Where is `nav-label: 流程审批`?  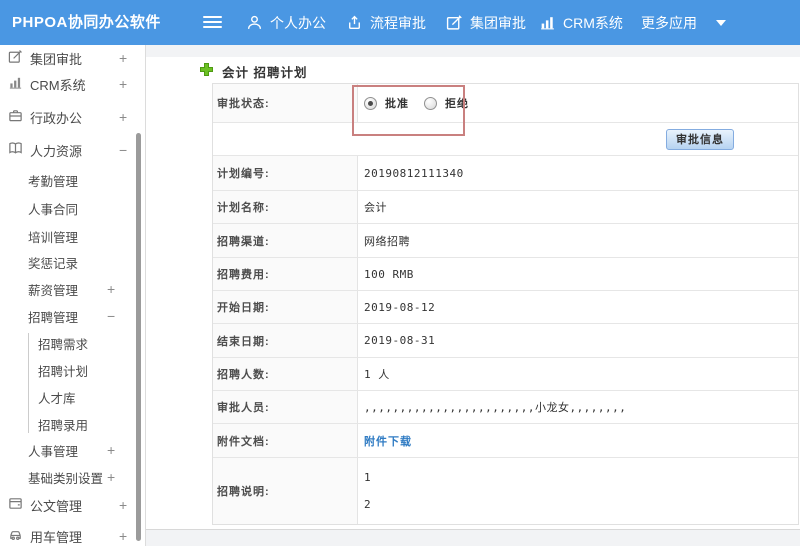
nav-label: 流程审批 is located at coordinates (398, 22).